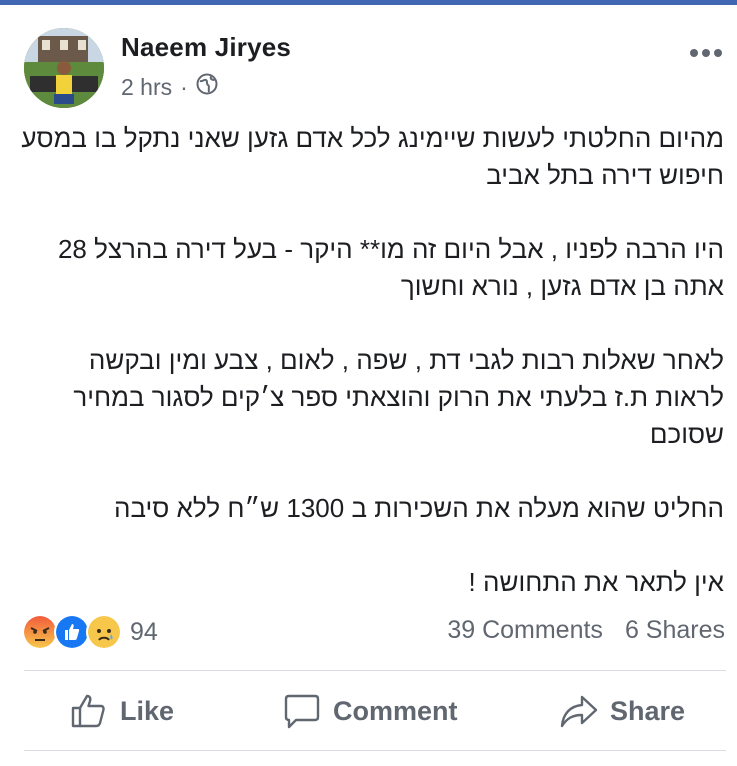 The width and height of the screenshot is (737, 766). Describe the element at coordinates (368, 2) in the screenshot. I see `top-accent-bar` at that location.